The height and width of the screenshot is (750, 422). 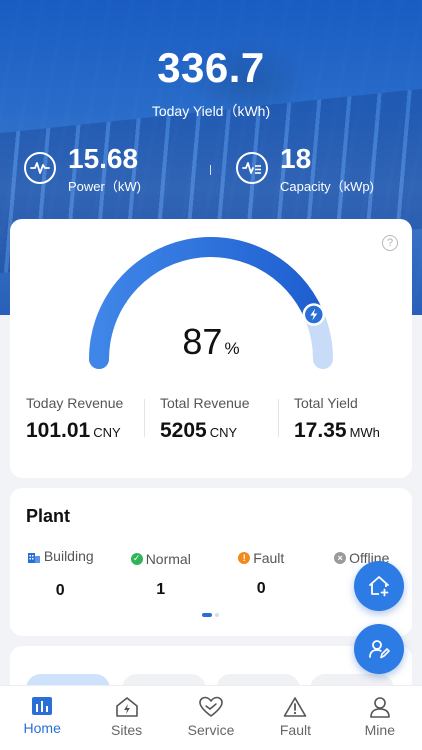 What do you see at coordinates (40, 168) in the screenshot?
I see `pulse-icon` at bounding box center [40, 168].